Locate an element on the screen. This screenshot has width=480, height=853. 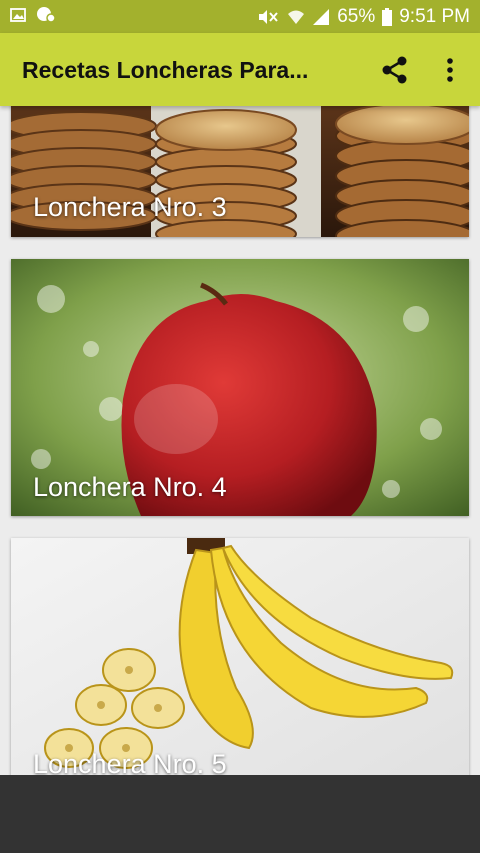
status-bar: 65% 9:51 PM is located at coordinates (240, 16).